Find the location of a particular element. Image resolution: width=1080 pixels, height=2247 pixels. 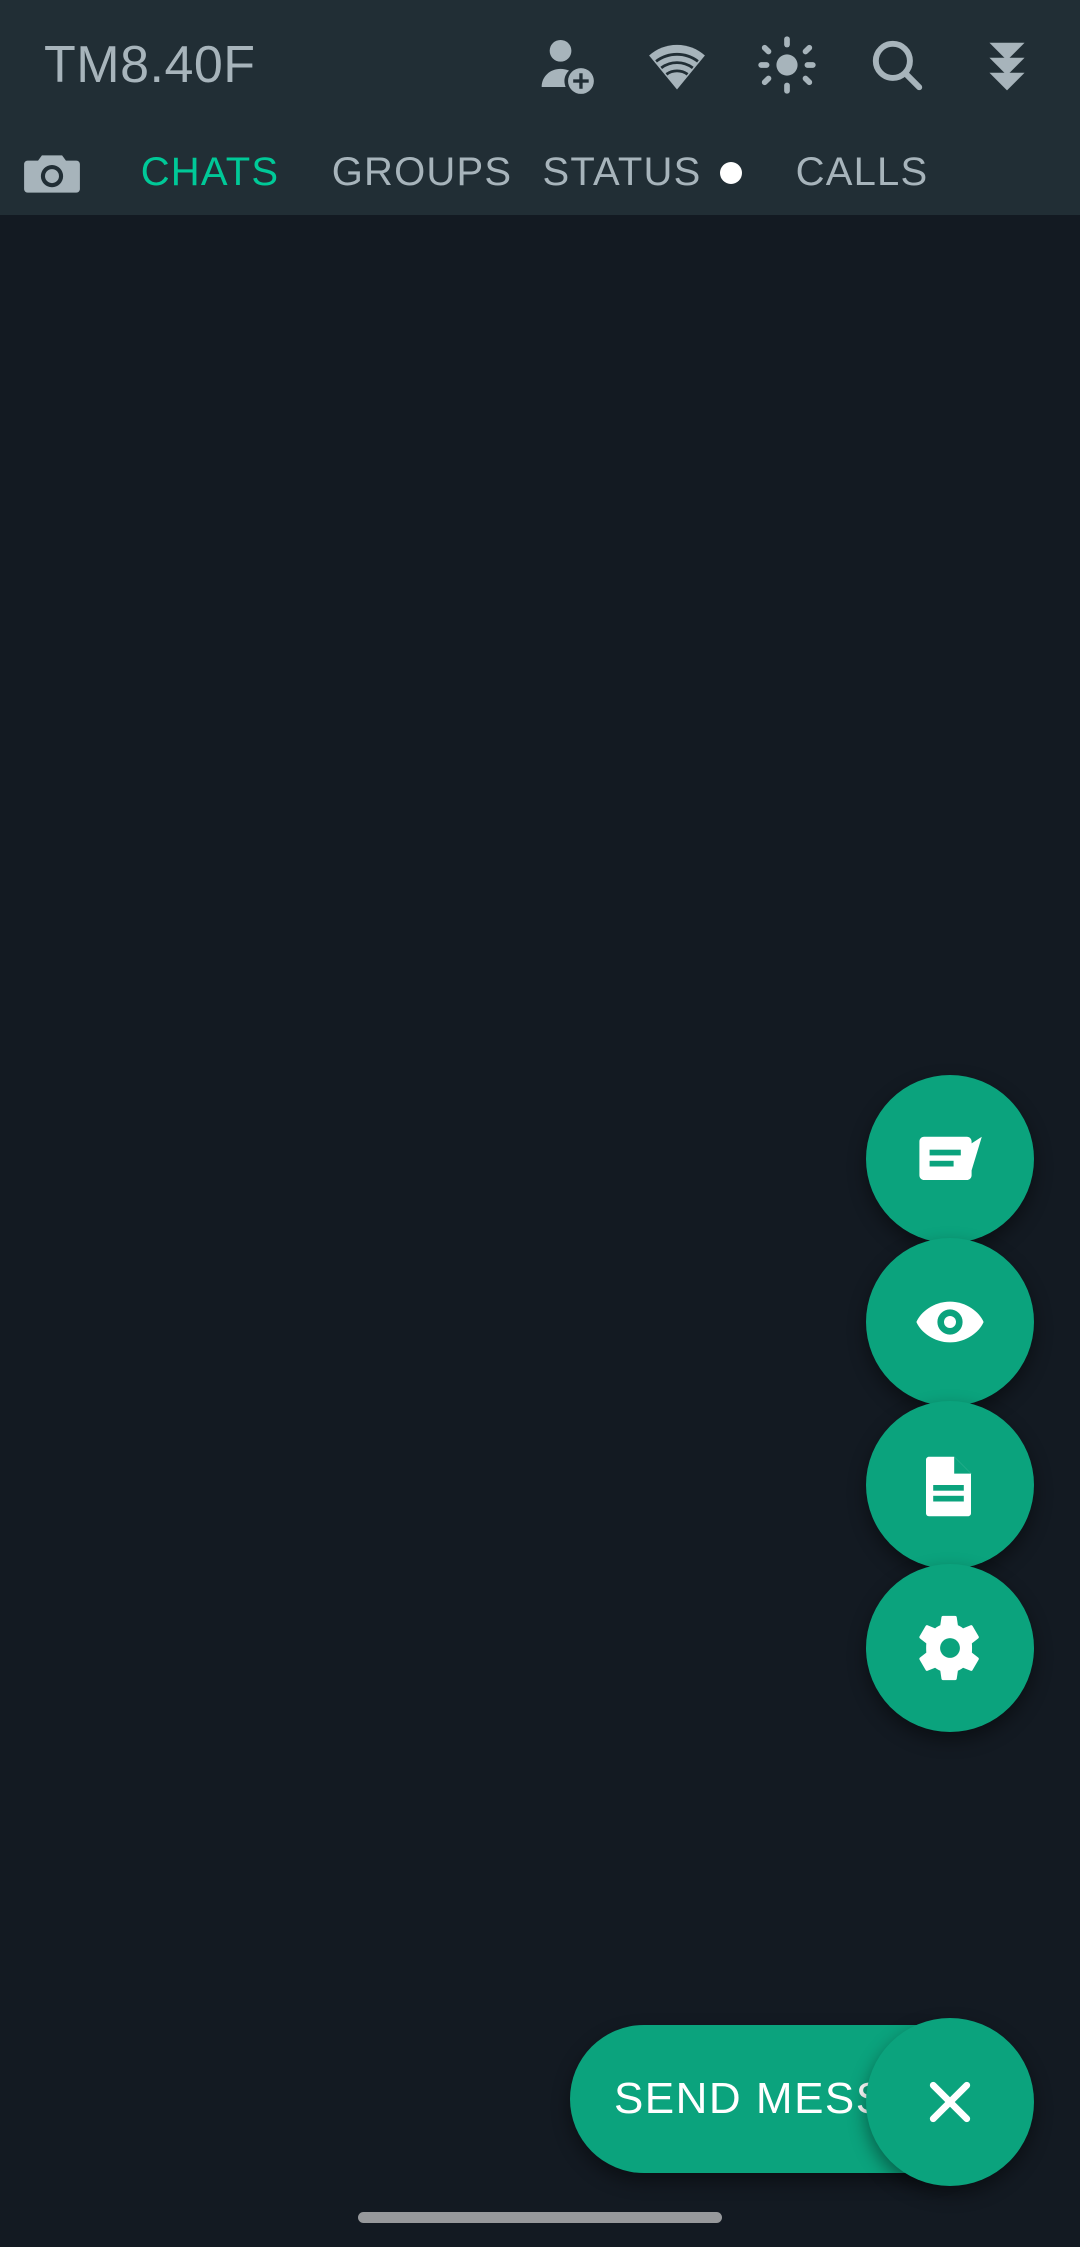

tab-bar: CHATS GROUPS STATUS CALLS is located at coordinates (540, 172).